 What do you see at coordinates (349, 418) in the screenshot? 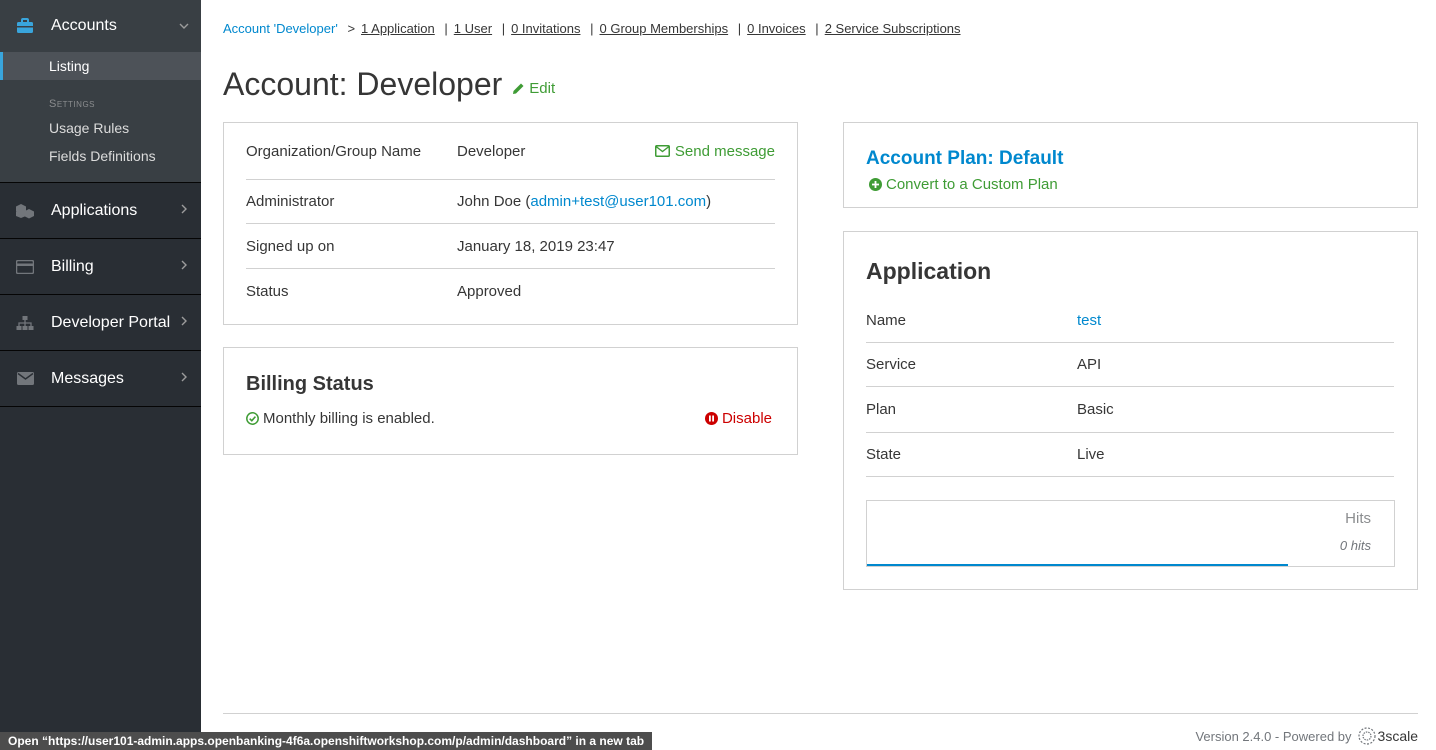
I see `billing-message-text: Monthly billing is enabled.` at bounding box center [349, 418].